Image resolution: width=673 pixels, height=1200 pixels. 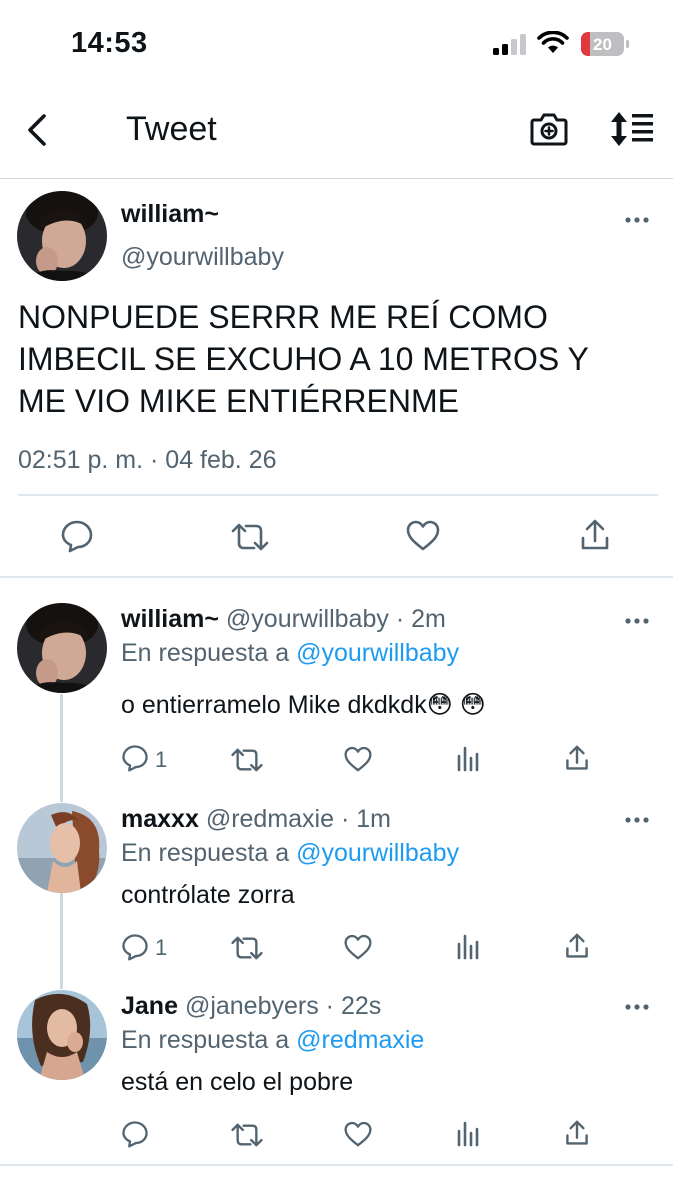 What do you see at coordinates (365, 819) in the screenshot?
I see `reply-time: · 1m` at bounding box center [365, 819].